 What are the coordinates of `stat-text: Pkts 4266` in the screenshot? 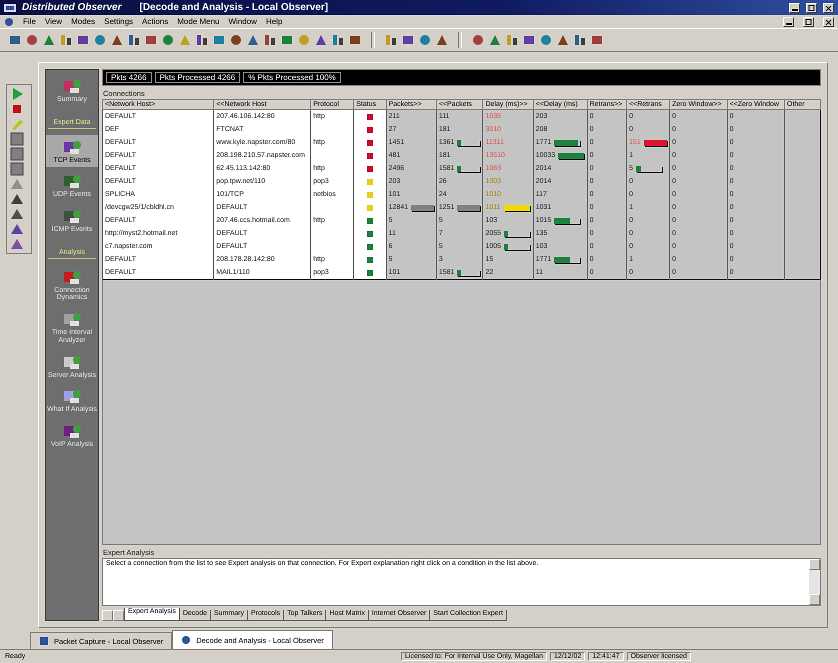 It's located at (129, 77).